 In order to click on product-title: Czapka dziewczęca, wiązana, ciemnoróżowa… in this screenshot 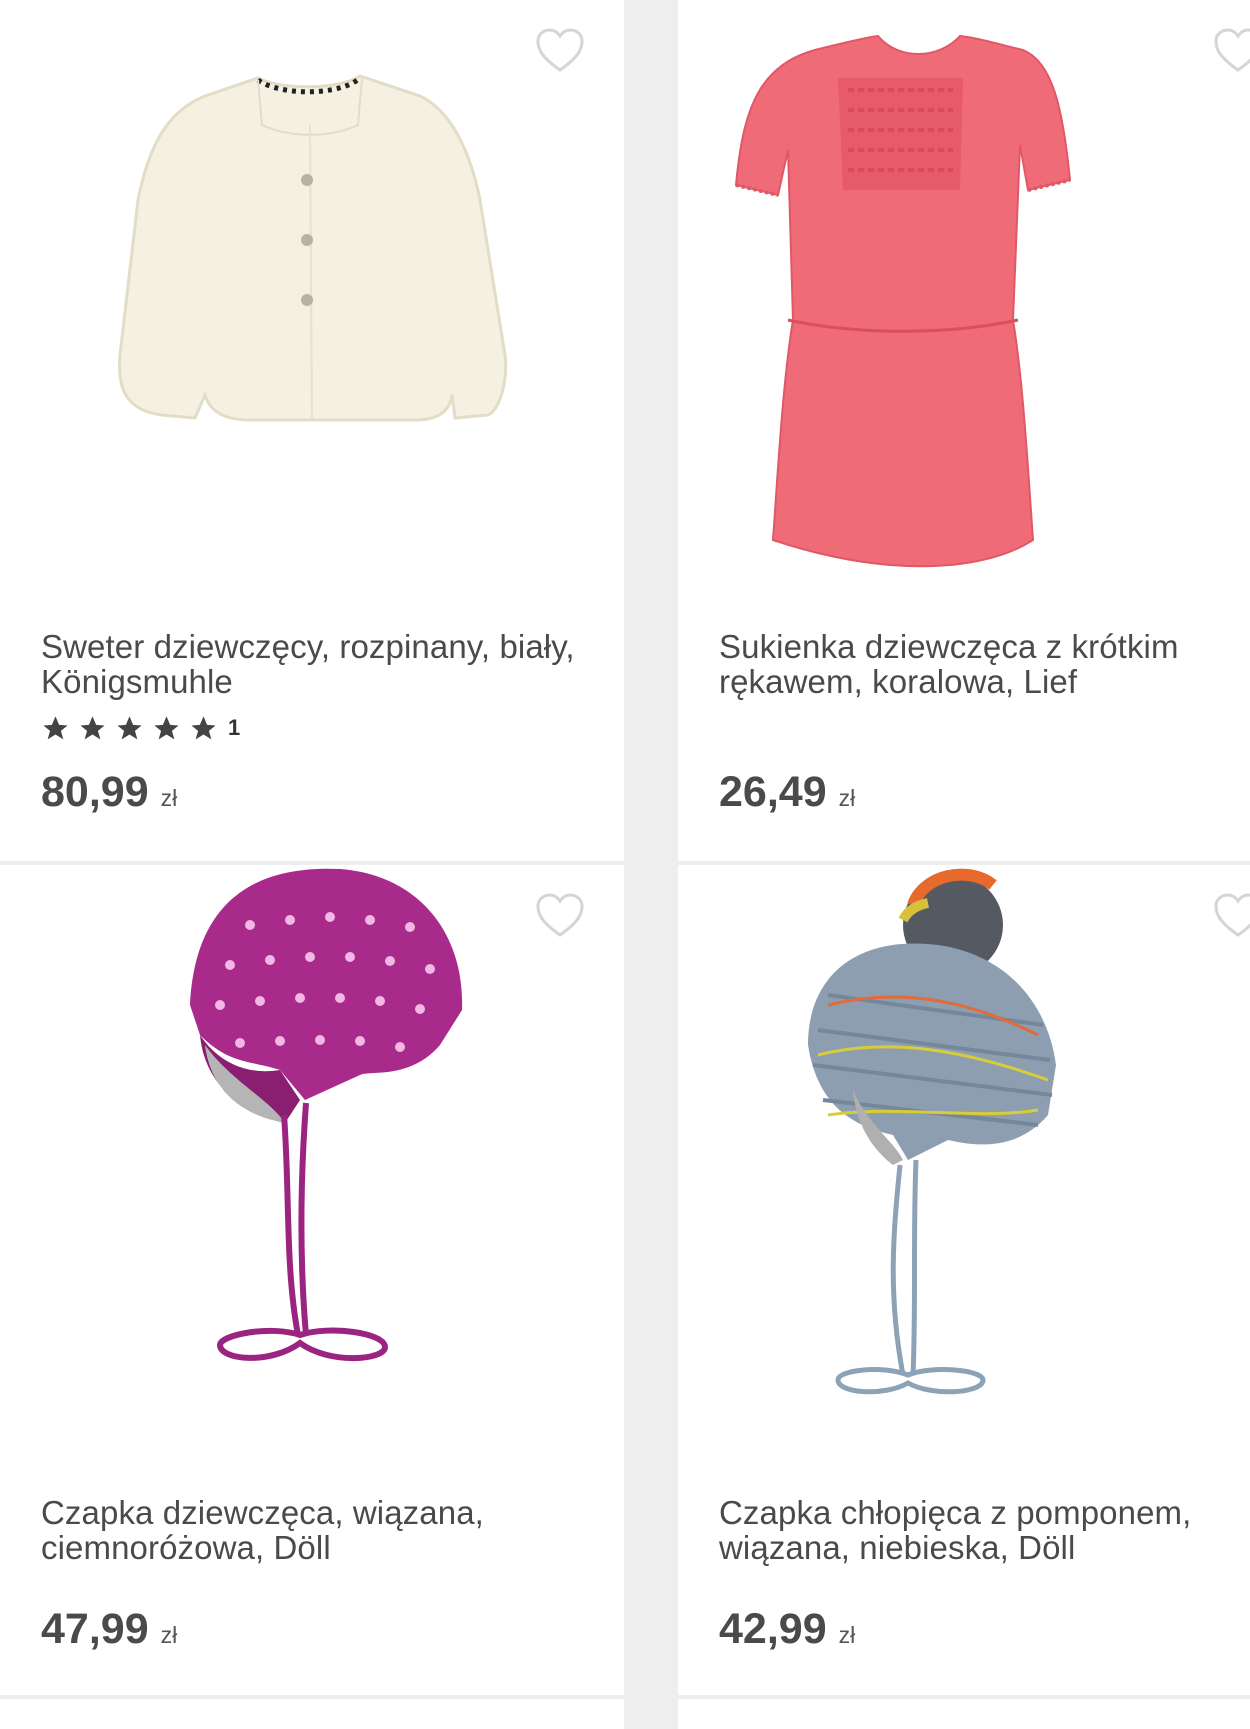, I will do `click(317, 1530)`.